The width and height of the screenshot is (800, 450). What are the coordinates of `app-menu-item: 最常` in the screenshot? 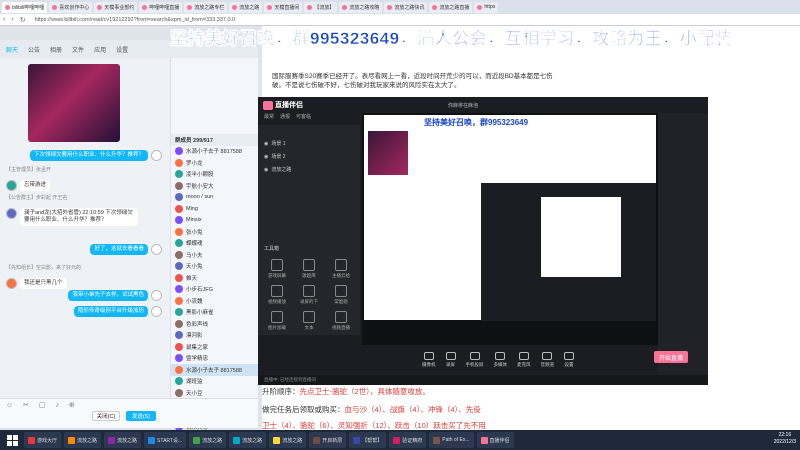 It's located at (269, 118).